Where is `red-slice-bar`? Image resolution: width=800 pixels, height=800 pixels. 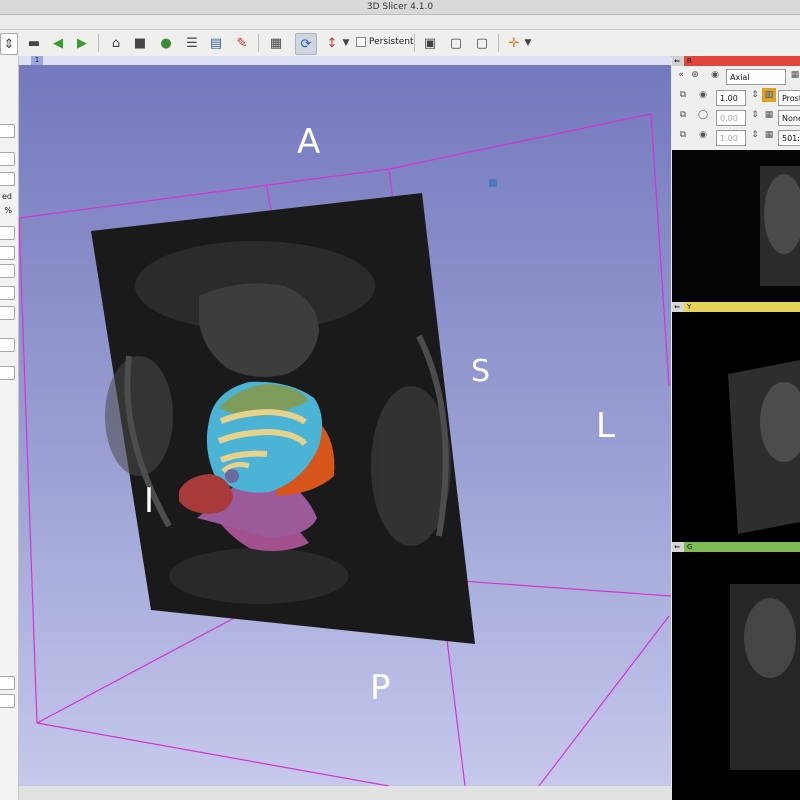 red-slice-bar is located at coordinates (742, 61).